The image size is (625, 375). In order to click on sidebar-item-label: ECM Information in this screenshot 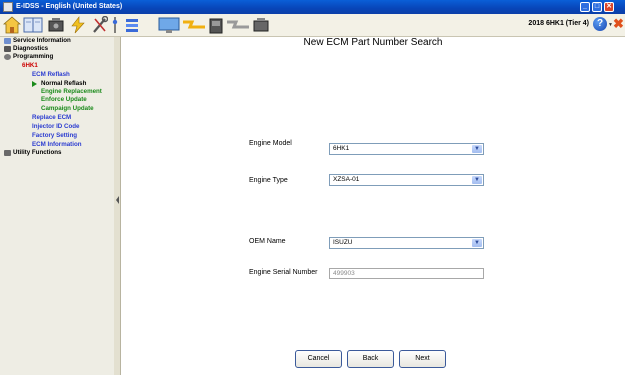, I will do `click(57, 144)`.